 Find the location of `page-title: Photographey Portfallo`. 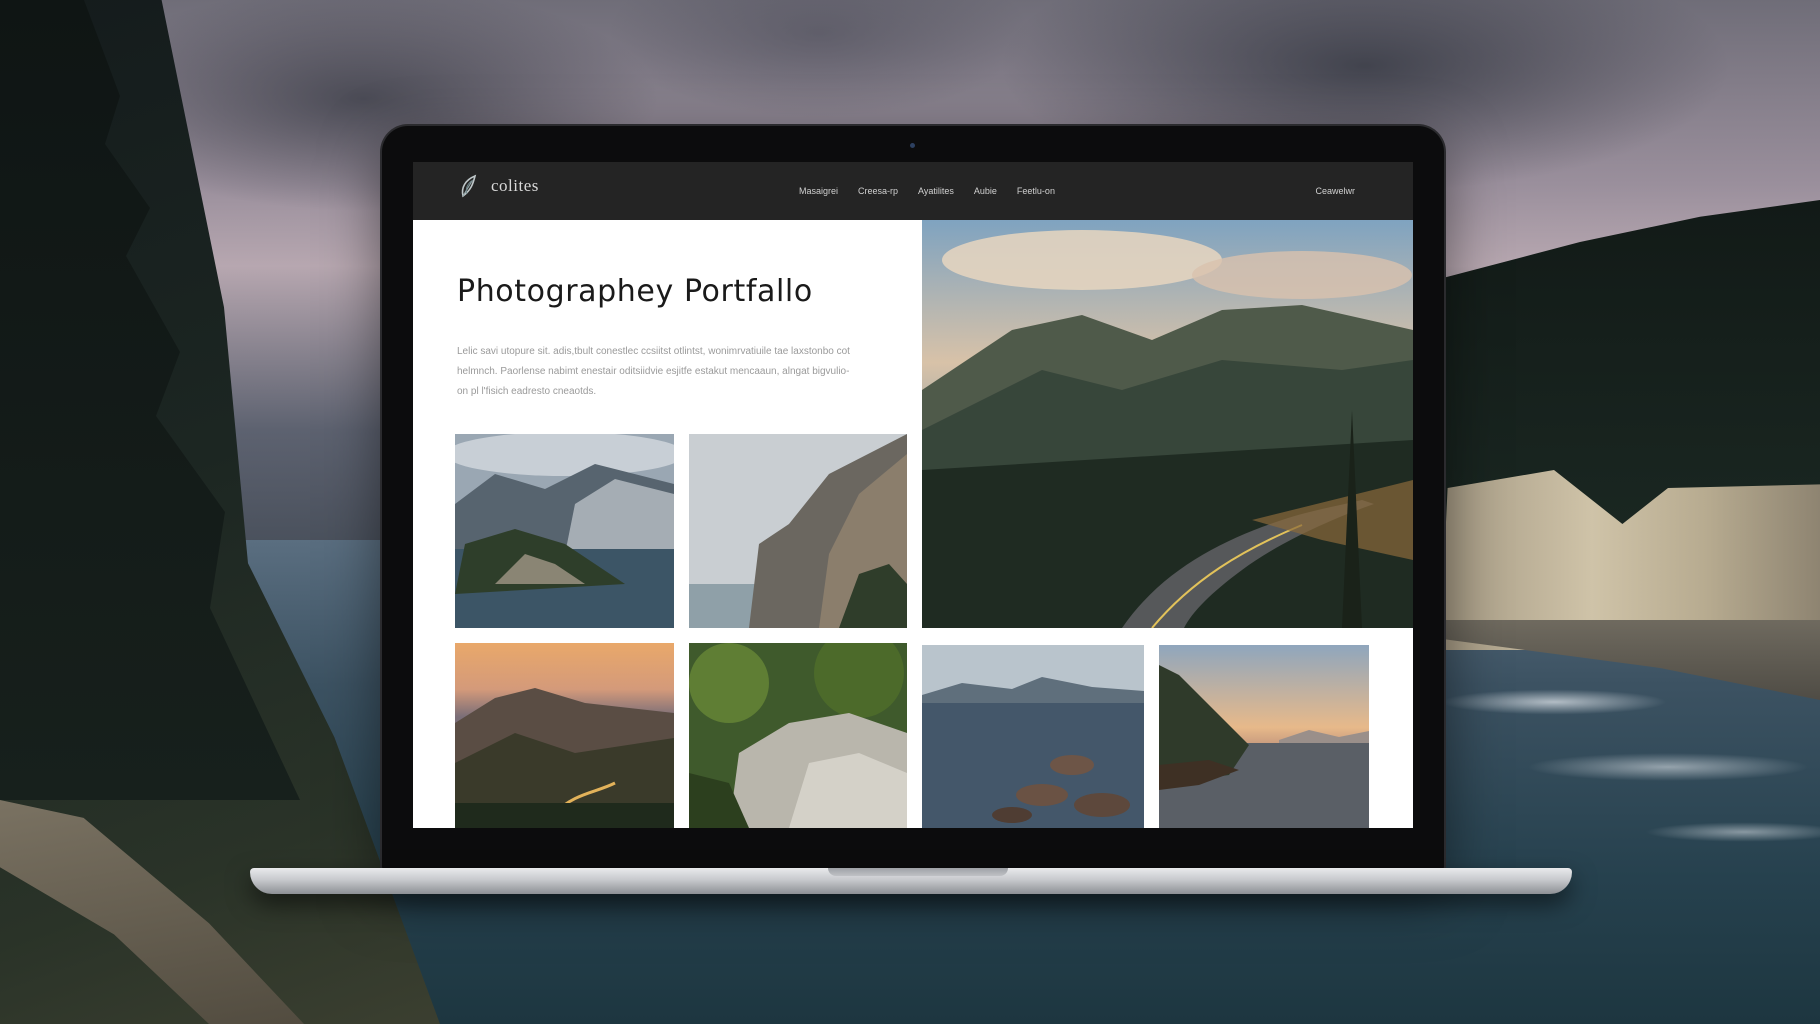

page-title: Photographey Portfallo is located at coordinates (635, 291).